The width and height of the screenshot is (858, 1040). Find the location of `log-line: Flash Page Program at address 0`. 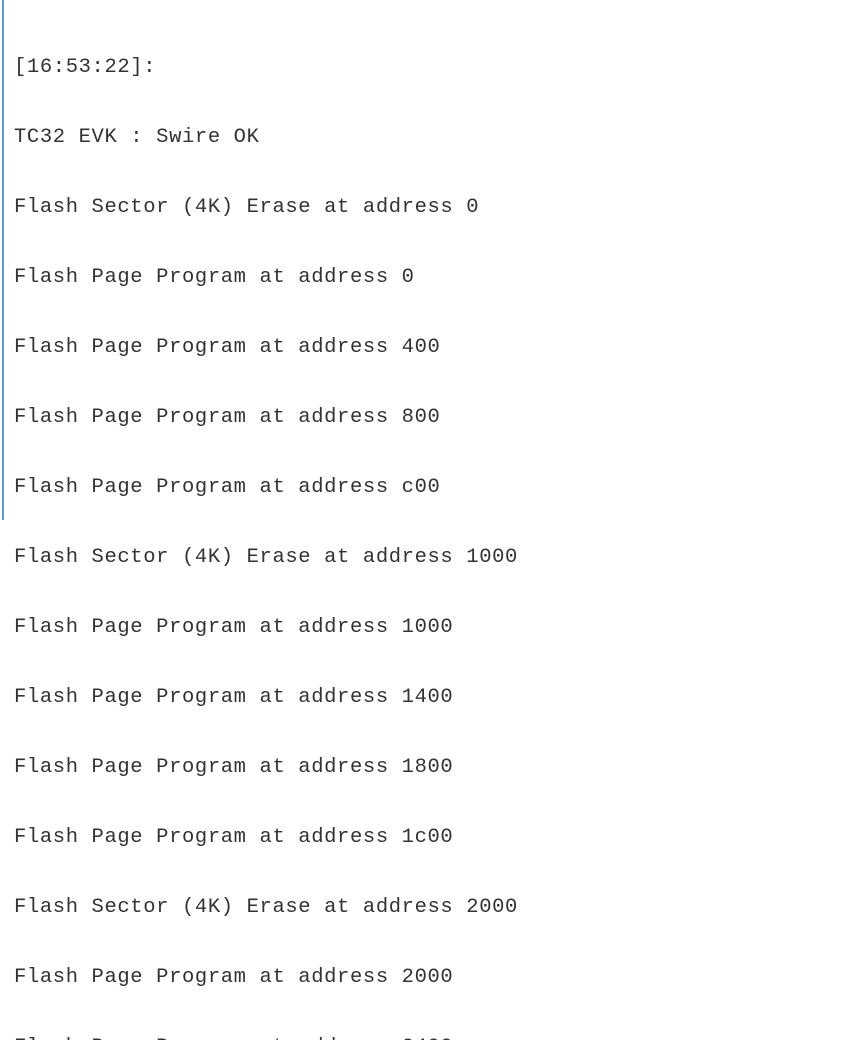

log-line: Flash Page Program at address 0 is located at coordinates (214, 277).